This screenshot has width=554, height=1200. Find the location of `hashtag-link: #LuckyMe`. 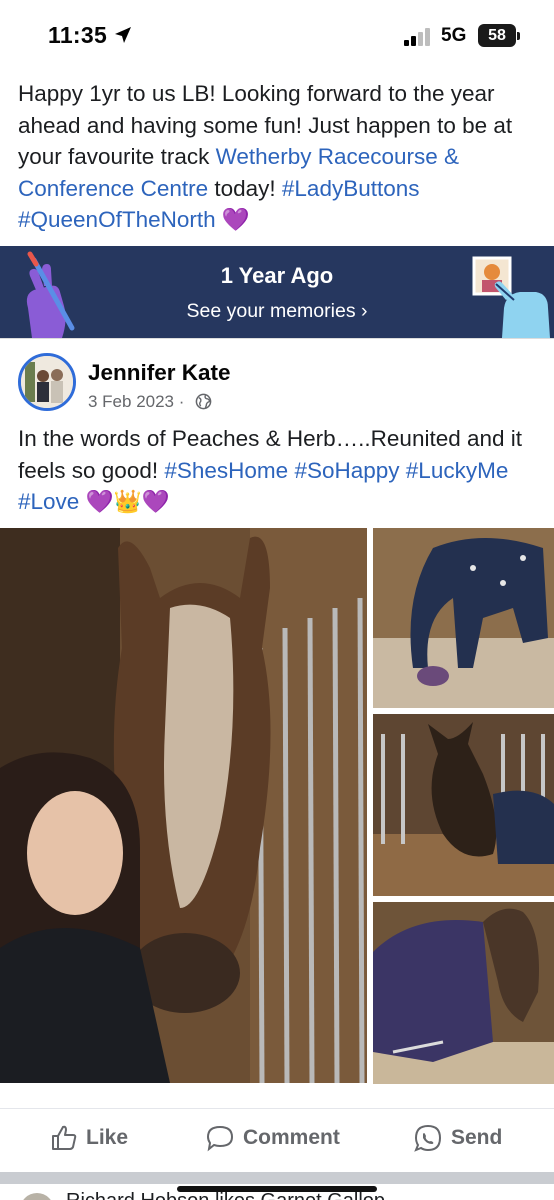

hashtag-link: #LuckyMe is located at coordinates (457, 470).